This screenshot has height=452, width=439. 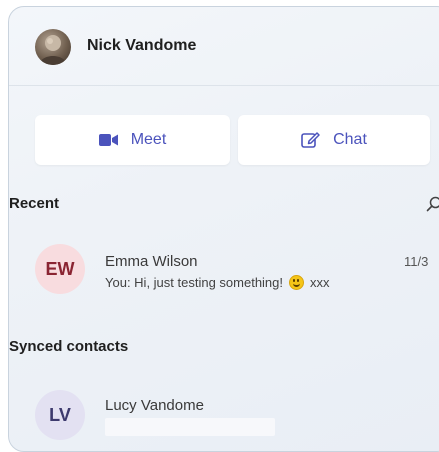 I want to click on smiley-emoji-icon, so click(x=296, y=282).